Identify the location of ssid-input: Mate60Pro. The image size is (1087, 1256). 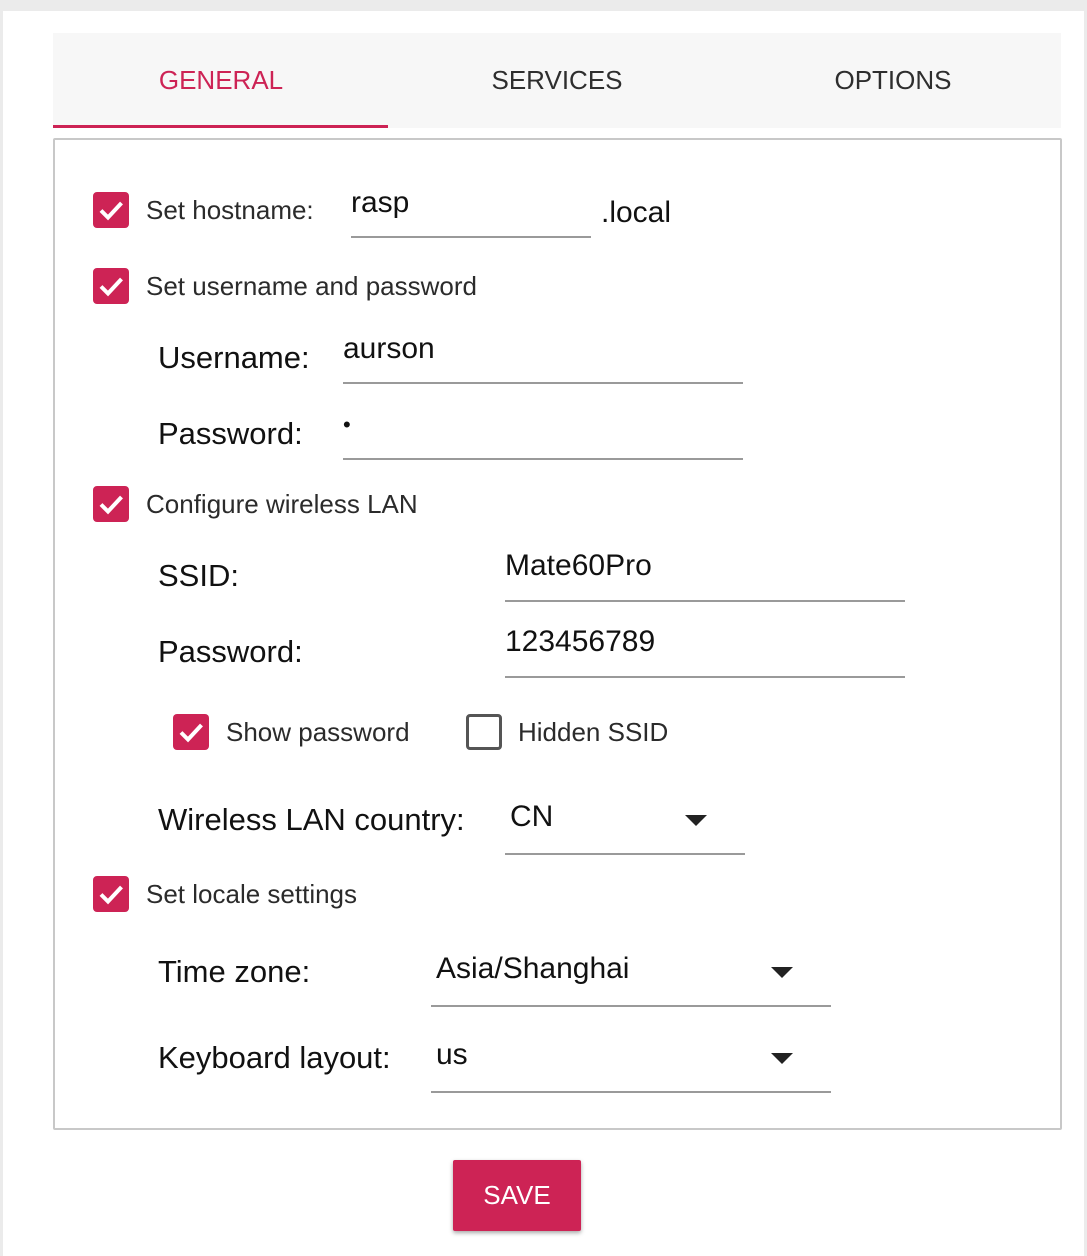
(705, 575).